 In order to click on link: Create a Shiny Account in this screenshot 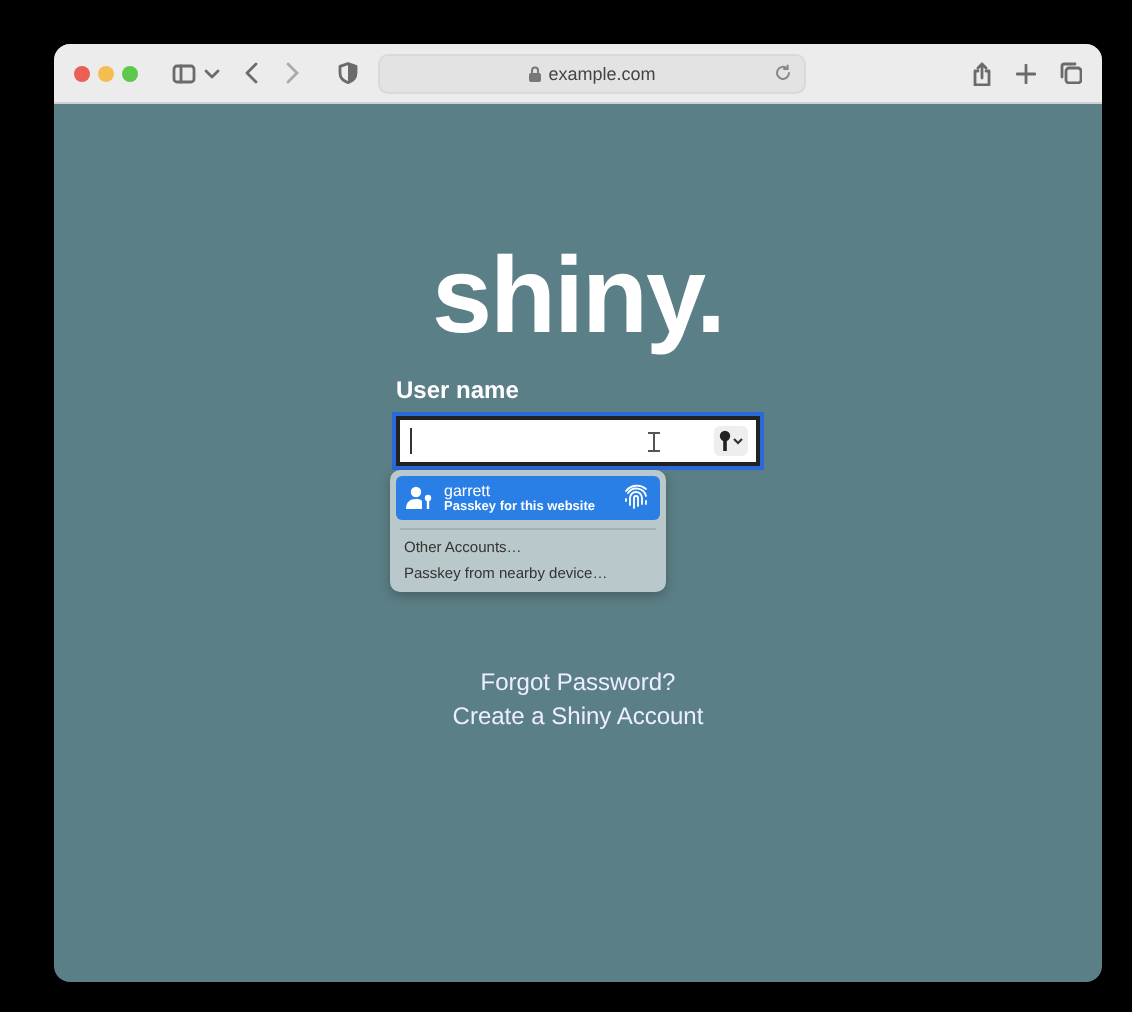, I will do `click(578, 716)`.